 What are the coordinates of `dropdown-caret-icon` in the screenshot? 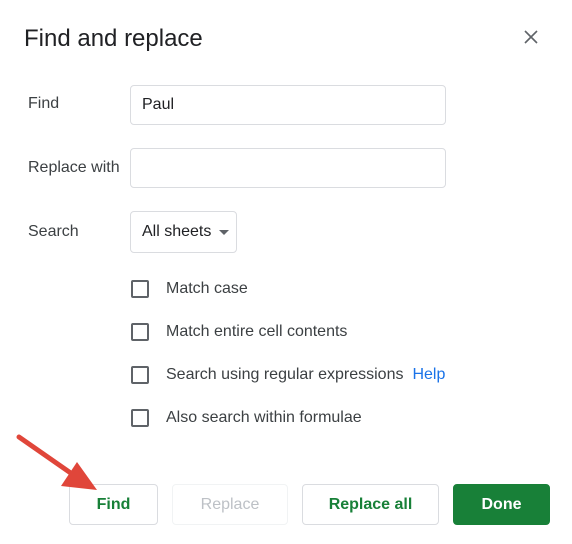 It's located at (224, 232).